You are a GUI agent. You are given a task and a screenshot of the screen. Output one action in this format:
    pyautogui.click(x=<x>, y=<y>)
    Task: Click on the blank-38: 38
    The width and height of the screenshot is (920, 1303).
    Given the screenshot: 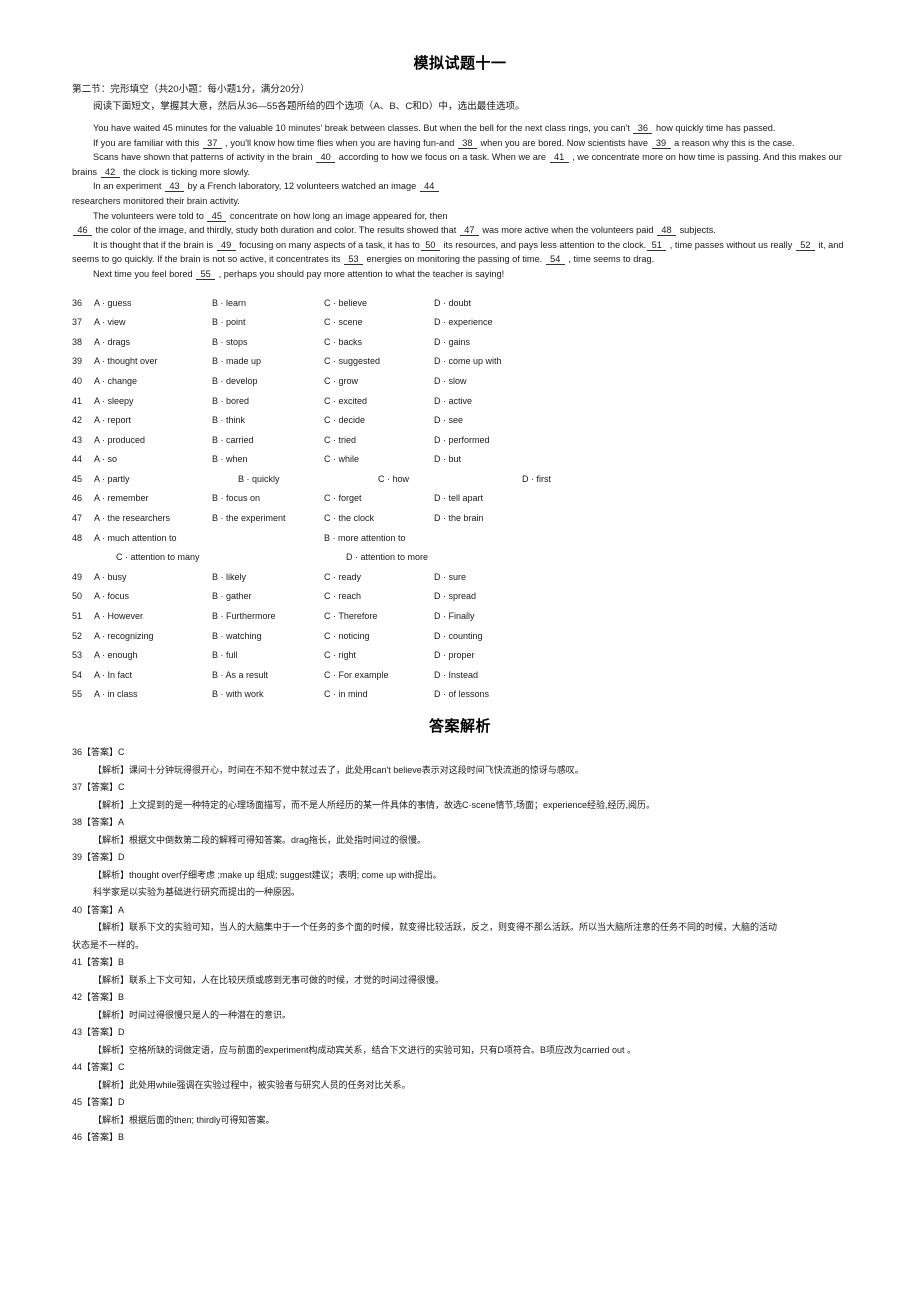 What is the action you would take?
    pyautogui.click(x=467, y=143)
    